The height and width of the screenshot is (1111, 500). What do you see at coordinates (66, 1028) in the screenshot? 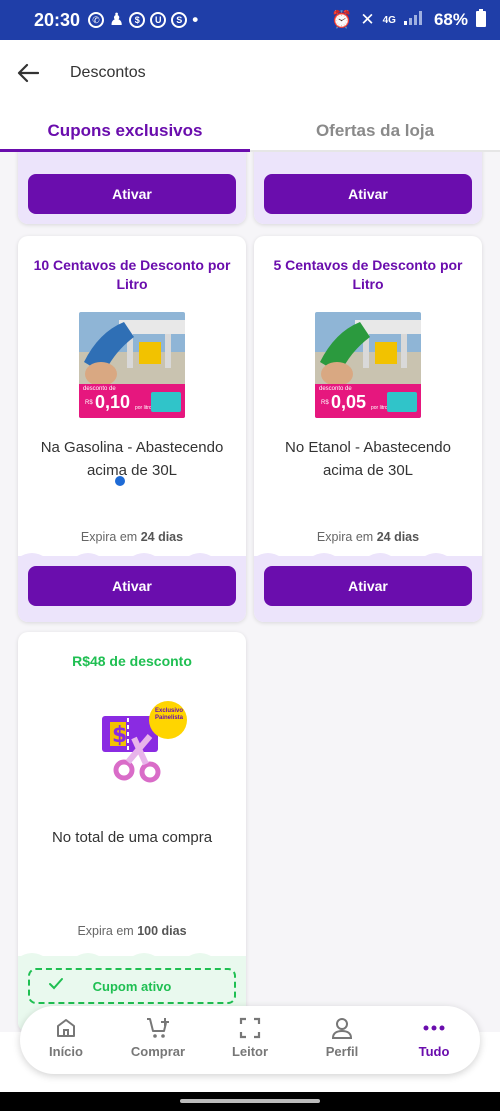
I see `home-icon` at bounding box center [66, 1028].